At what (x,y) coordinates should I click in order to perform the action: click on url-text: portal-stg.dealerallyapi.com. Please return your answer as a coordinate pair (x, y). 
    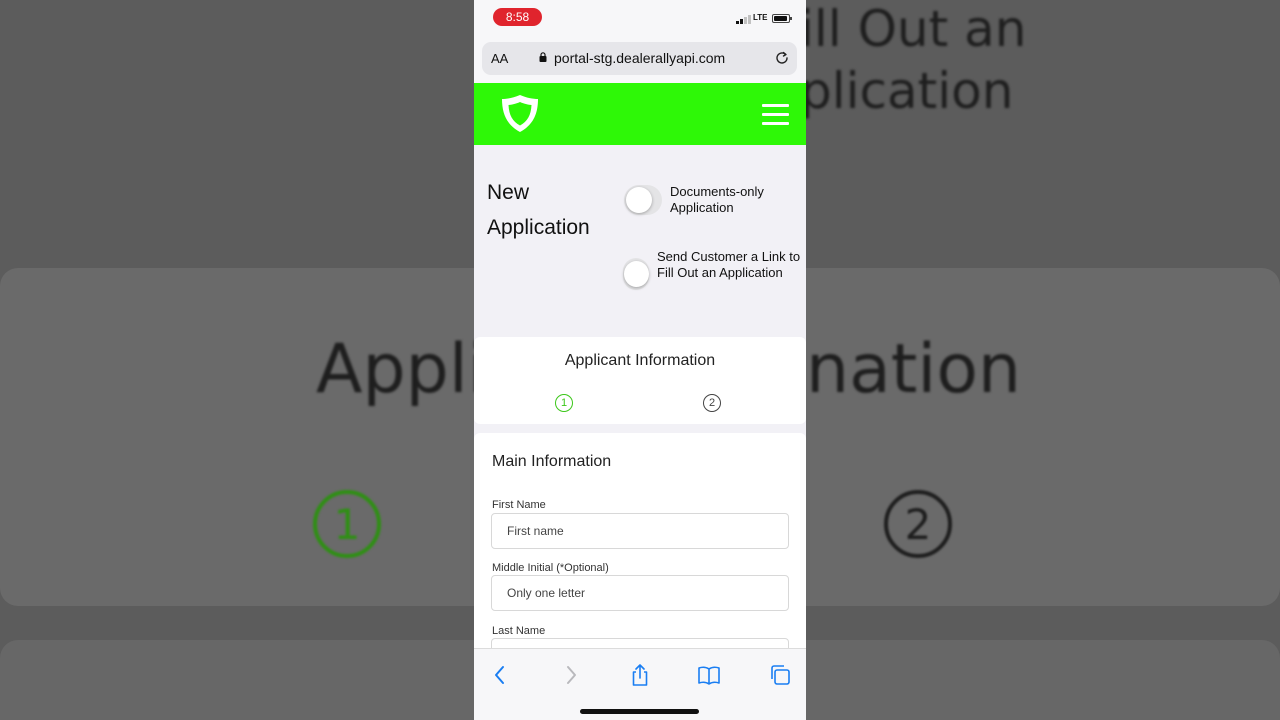
    Looking at the image, I should click on (639, 58).